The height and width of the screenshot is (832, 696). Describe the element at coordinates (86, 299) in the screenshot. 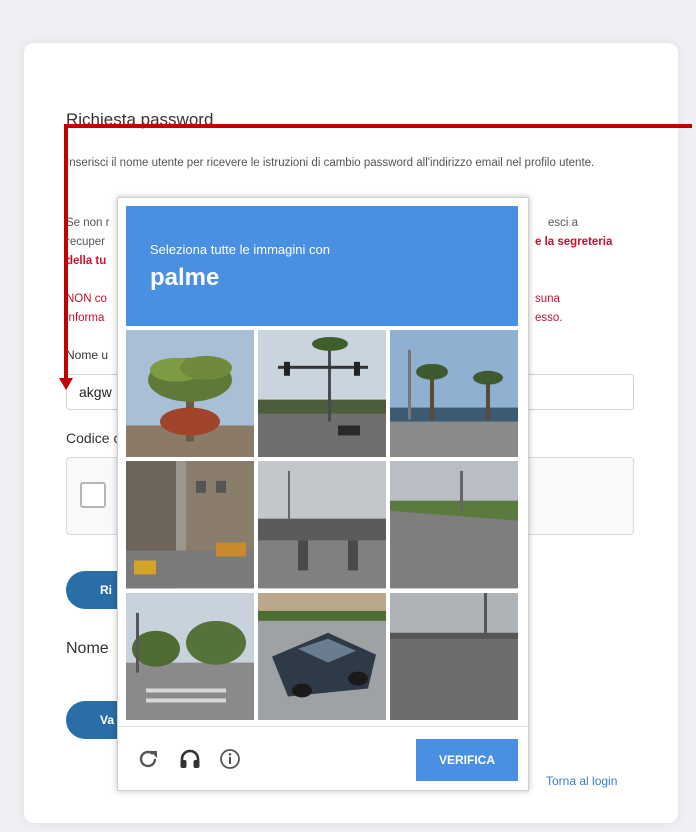

I see `partial-text: NON co` at that location.